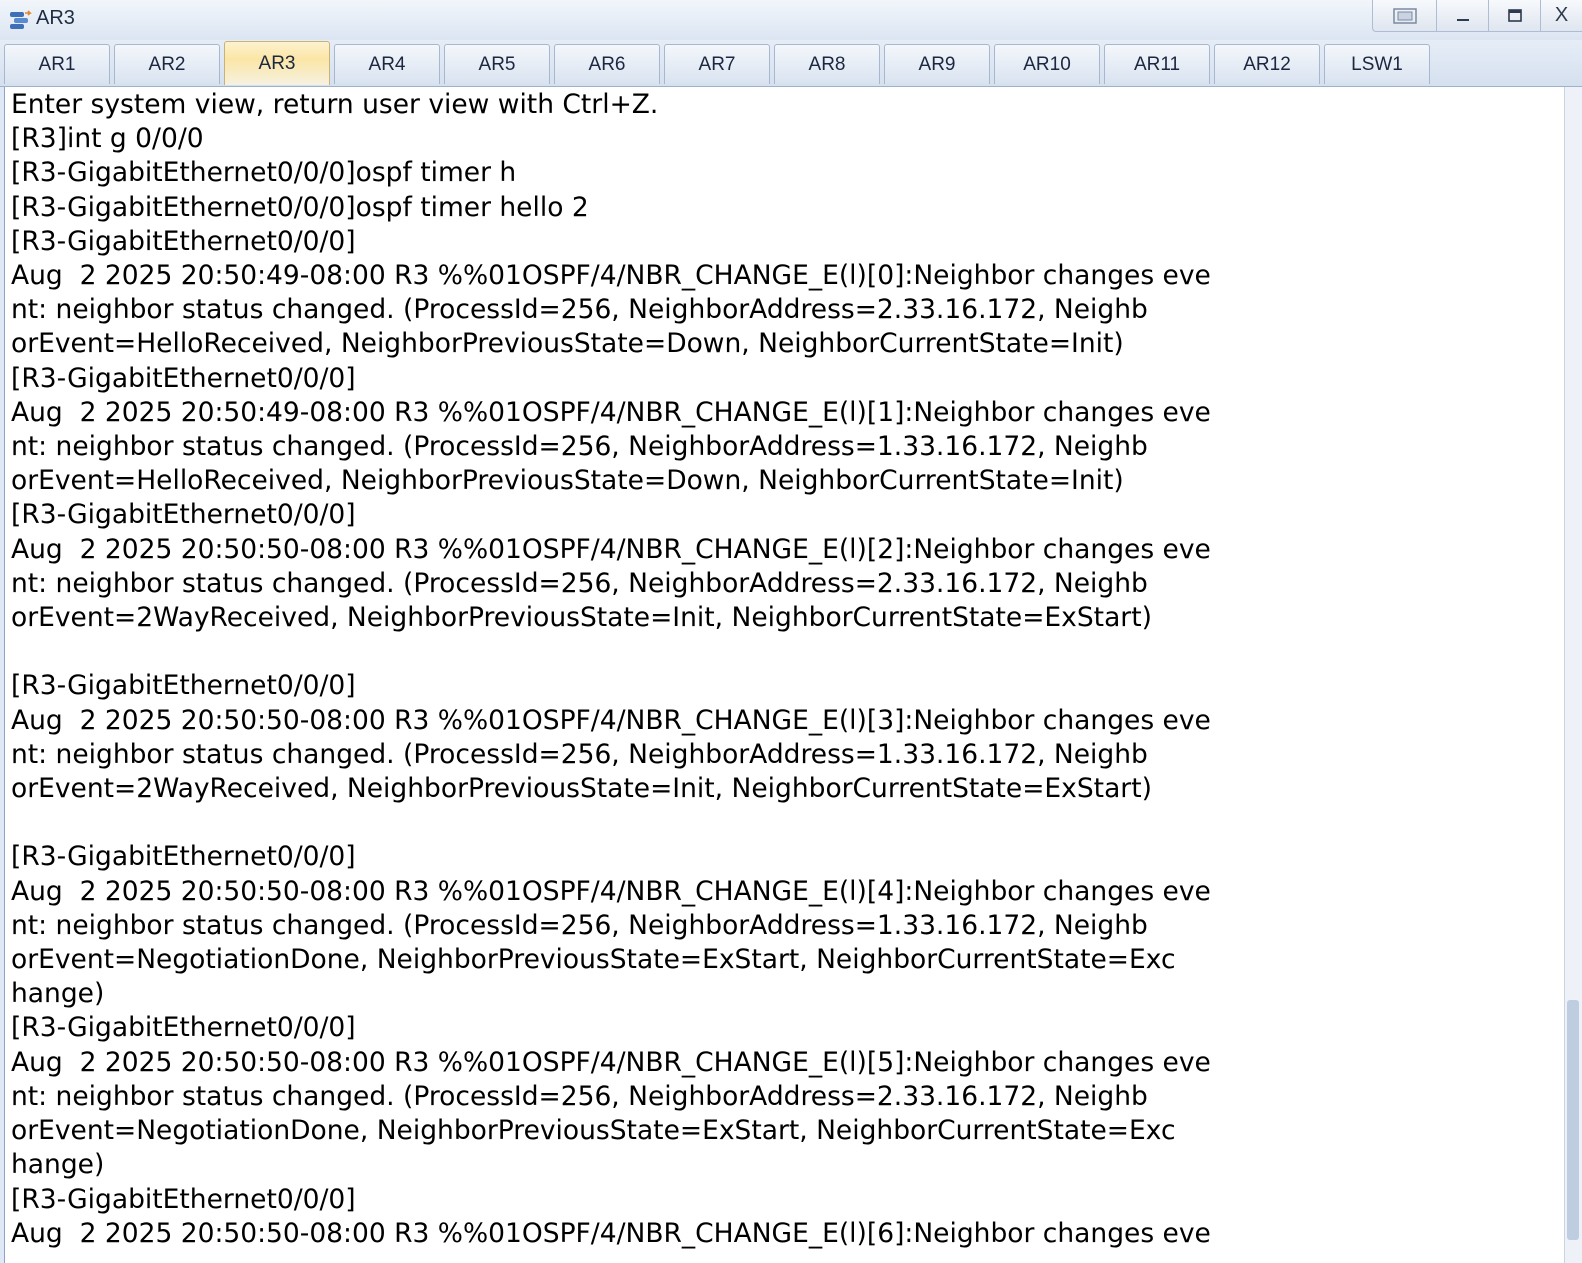 The width and height of the screenshot is (1582, 1263). Describe the element at coordinates (1267, 64) in the screenshot. I see `tab-ar12: AR12` at that location.